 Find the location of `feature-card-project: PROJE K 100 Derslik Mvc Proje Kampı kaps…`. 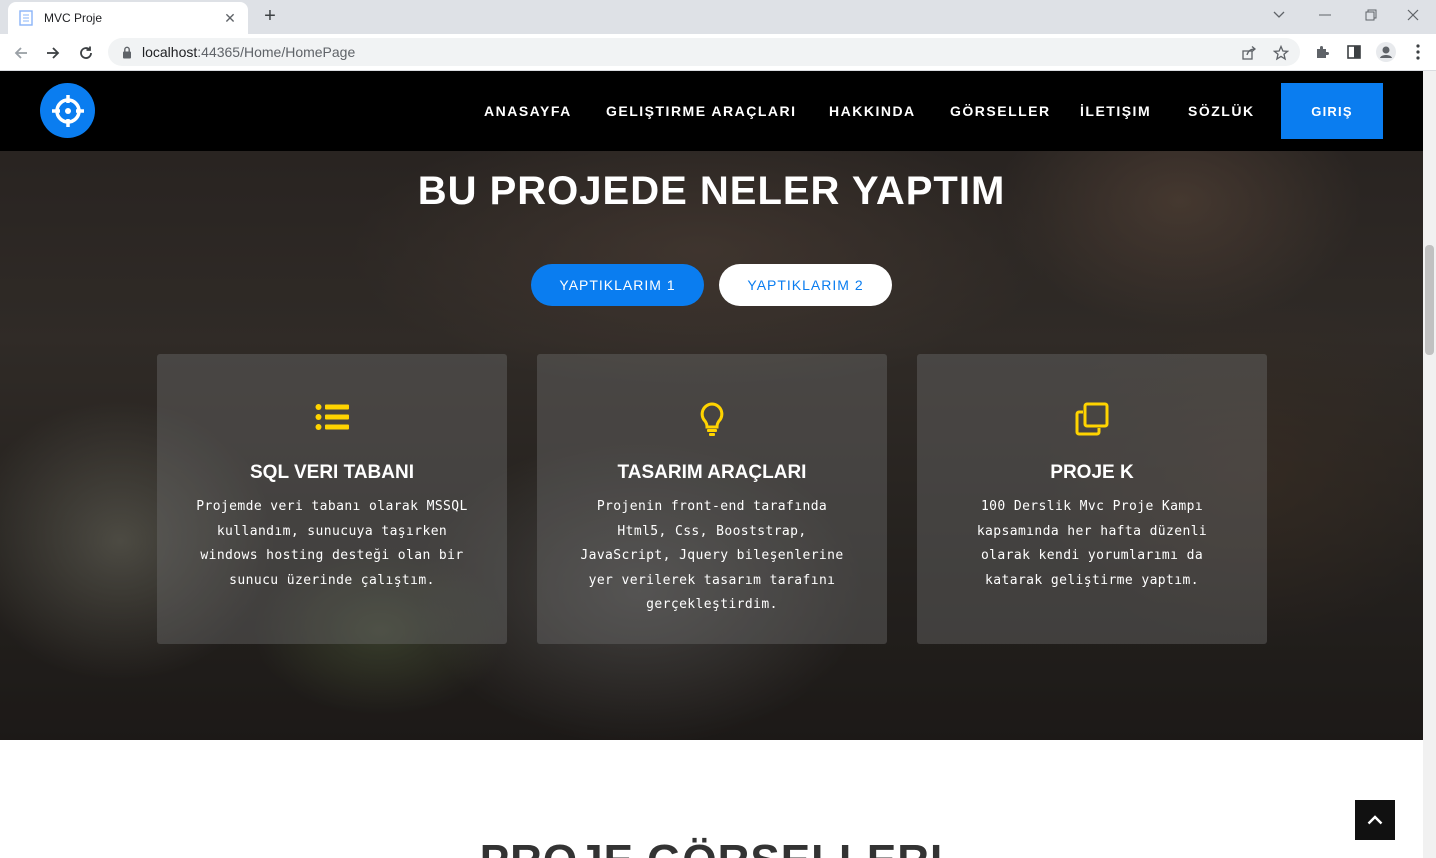

feature-card-project: PROJE K 100 Derslik Mvc Proje Kampı kaps… is located at coordinates (1092, 499).